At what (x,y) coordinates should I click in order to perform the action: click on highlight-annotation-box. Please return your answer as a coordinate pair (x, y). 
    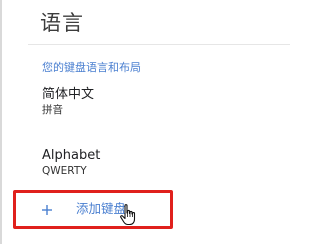
    Looking at the image, I should click on (93, 209).